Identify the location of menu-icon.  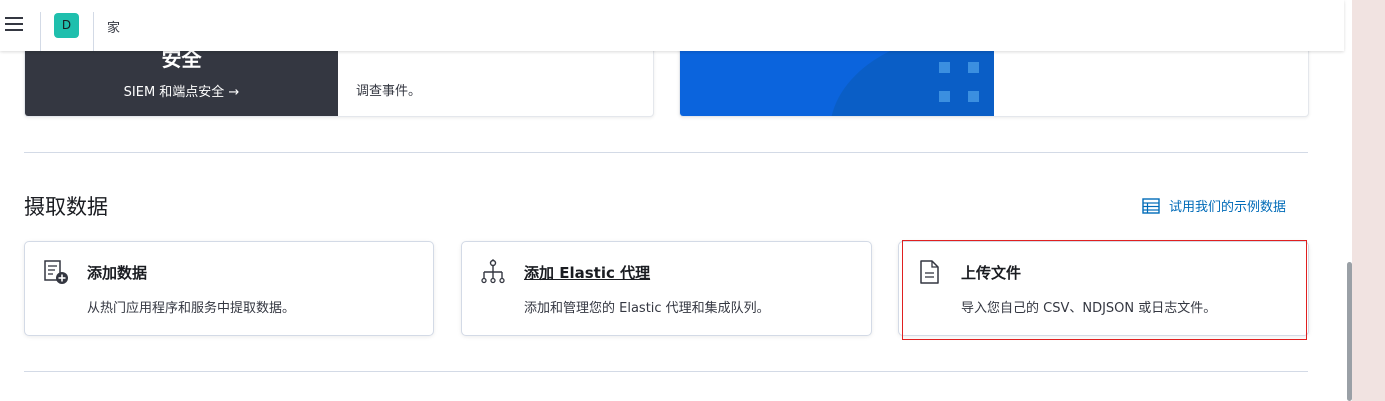
(14, 24).